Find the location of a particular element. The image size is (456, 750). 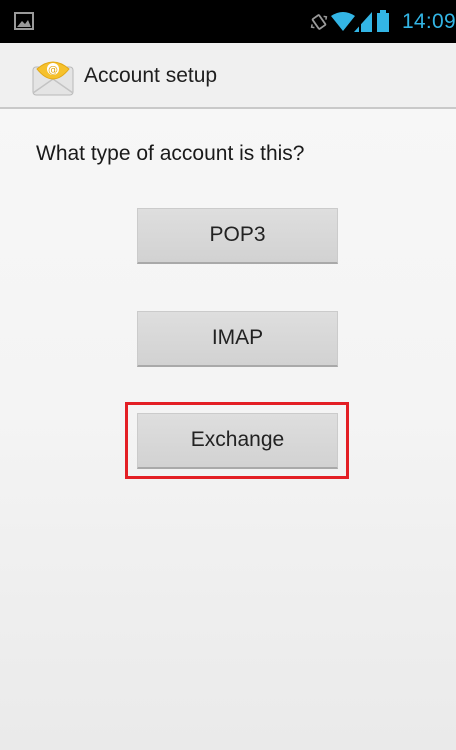

exchange-button: Exchange is located at coordinates (237, 441).